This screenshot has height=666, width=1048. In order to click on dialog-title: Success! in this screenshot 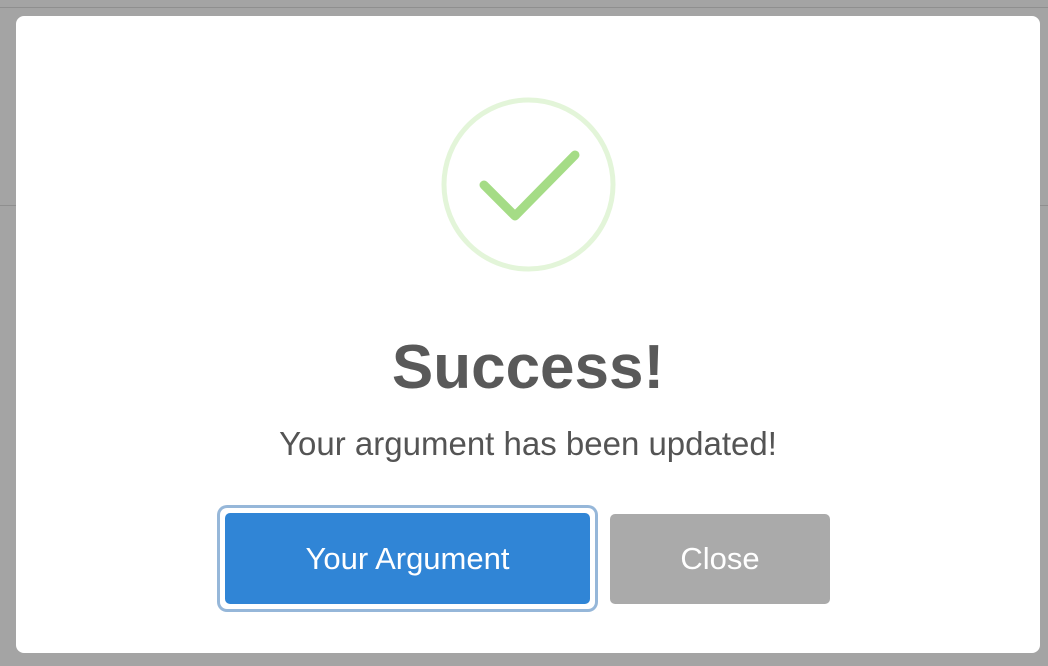, I will do `click(528, 367)`.